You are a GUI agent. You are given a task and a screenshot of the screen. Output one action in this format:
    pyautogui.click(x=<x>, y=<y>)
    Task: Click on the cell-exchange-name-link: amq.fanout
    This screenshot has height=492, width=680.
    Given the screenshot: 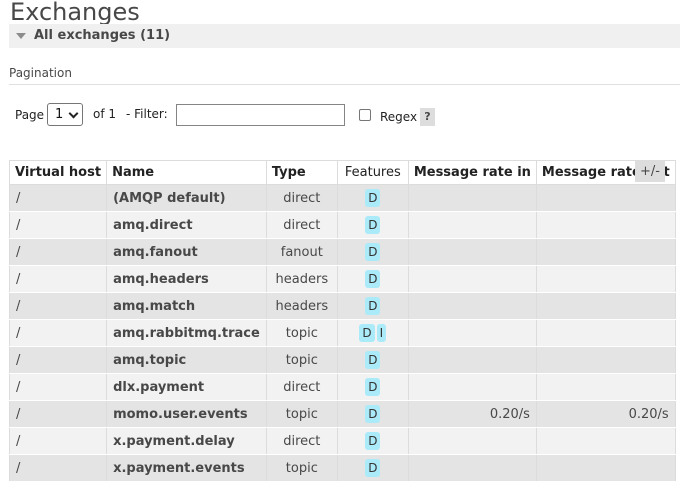 What is the action you would take?
    pyautogui.click(x=186, y=252)
    